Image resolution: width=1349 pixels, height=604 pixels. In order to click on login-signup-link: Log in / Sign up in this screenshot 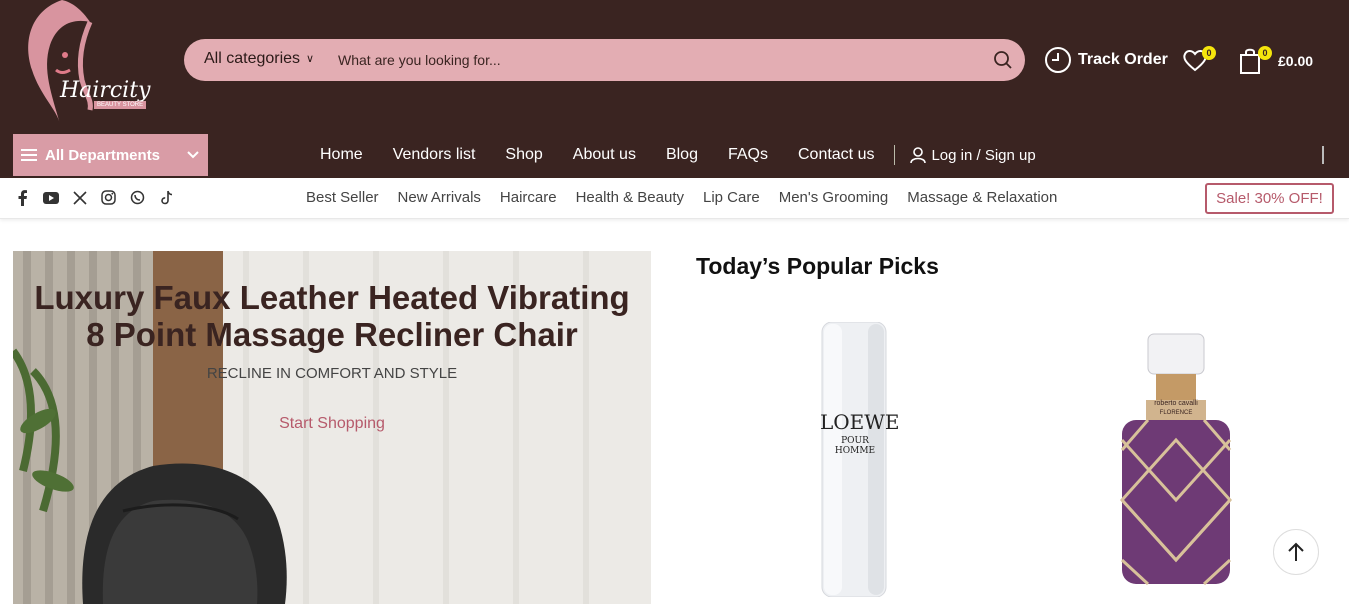, I will do `click(972, 155)`.